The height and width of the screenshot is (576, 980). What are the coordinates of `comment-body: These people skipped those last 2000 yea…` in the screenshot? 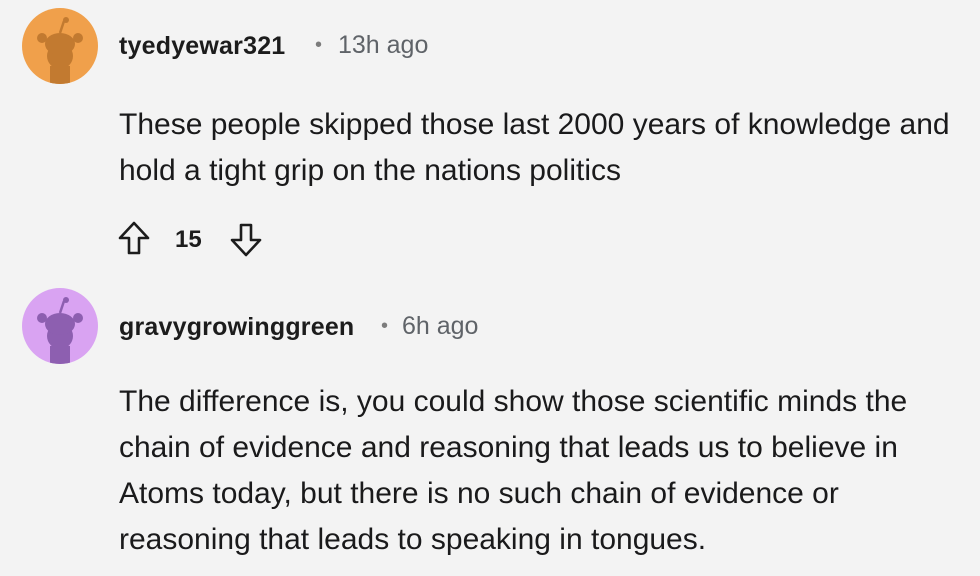 It's located at (534, 147).